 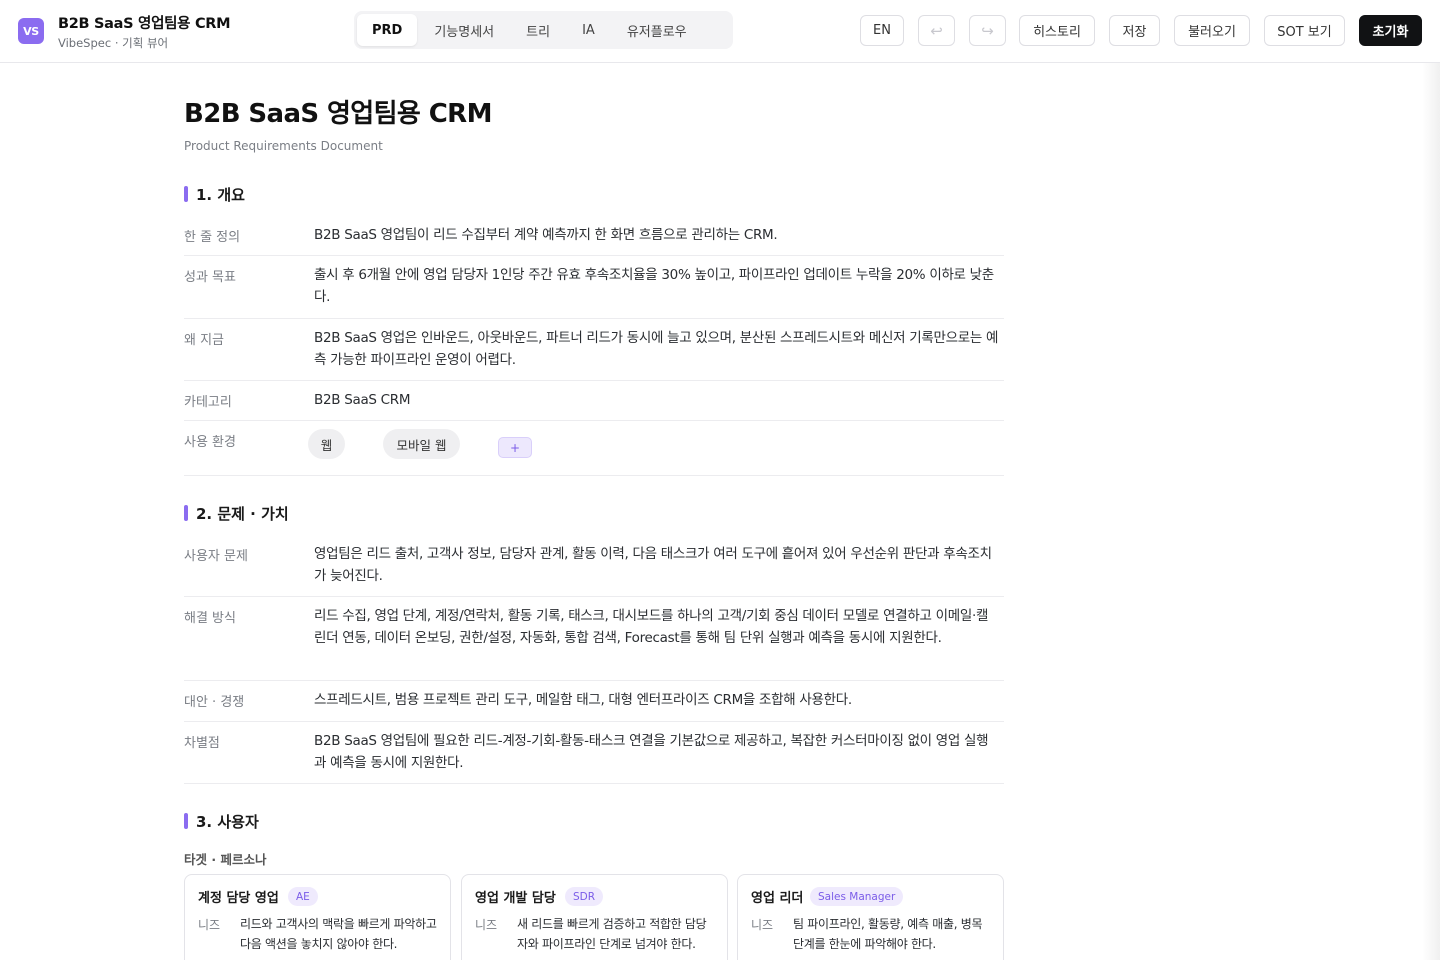 What do you see at coordinates (888, 934) in the screenshot?
I see `persona-need-text: 팀 파이프라인, 활동량, 예측 매출, 병목 단계를 한눈에 파악해야 한다.` at bounding box center [888, 934].